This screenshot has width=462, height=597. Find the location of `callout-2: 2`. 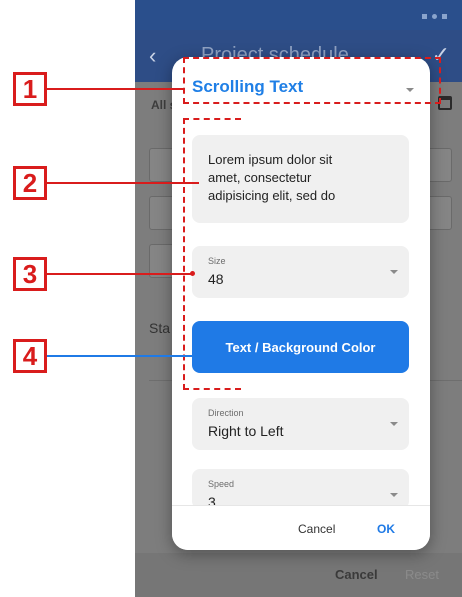

callout-2: 2 is located at coordinates (30, 183).